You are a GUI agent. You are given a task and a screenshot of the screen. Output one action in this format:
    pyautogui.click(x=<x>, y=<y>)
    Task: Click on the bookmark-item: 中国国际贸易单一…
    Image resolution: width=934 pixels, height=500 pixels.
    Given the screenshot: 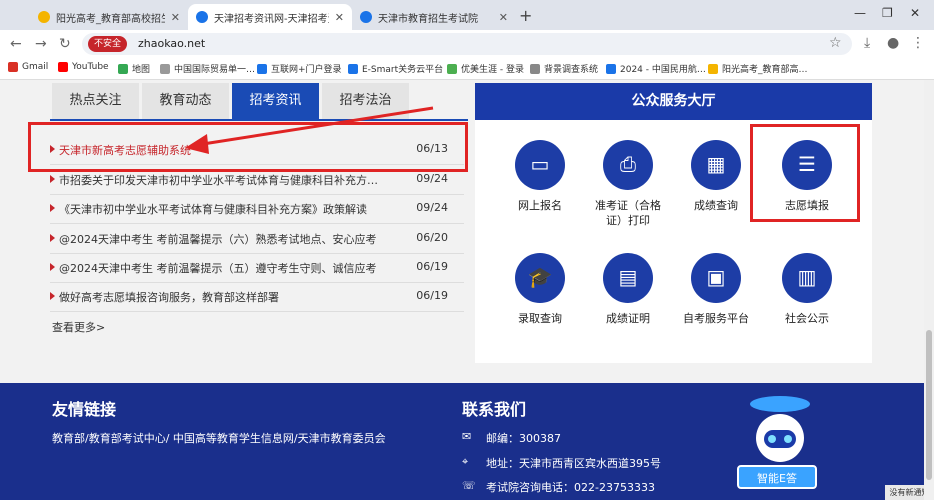 What is the action you would take?
    pyautogui.click(x=207, y=68)
    